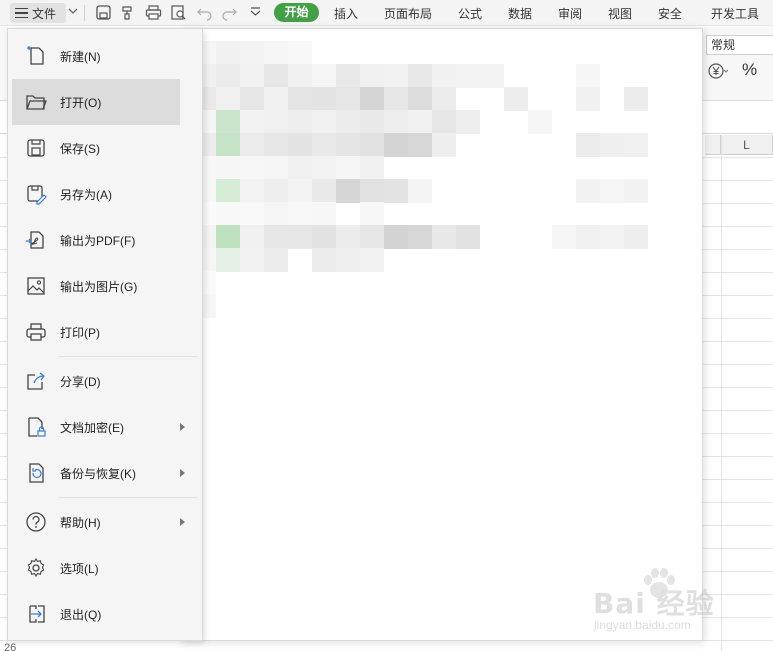  I want to click on format-painter-icon, so click(127, 12).